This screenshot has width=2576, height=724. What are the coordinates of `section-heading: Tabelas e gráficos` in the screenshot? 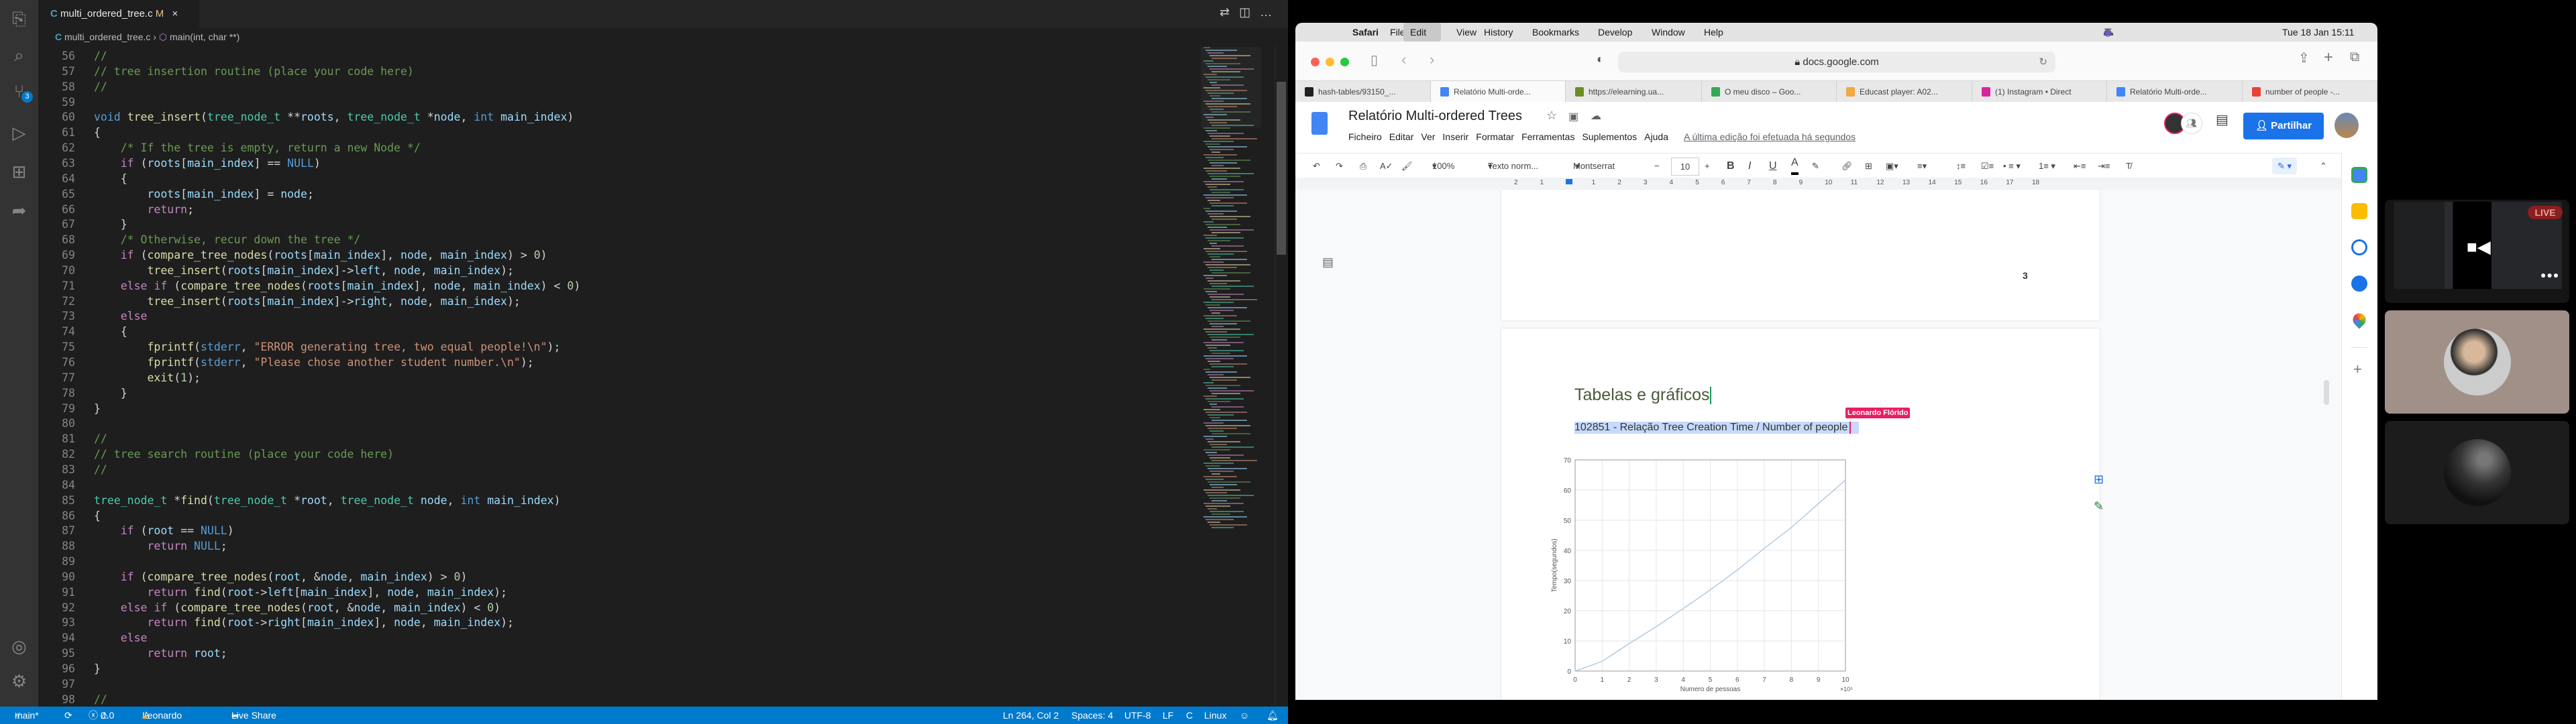 It's located at (1642, 395).